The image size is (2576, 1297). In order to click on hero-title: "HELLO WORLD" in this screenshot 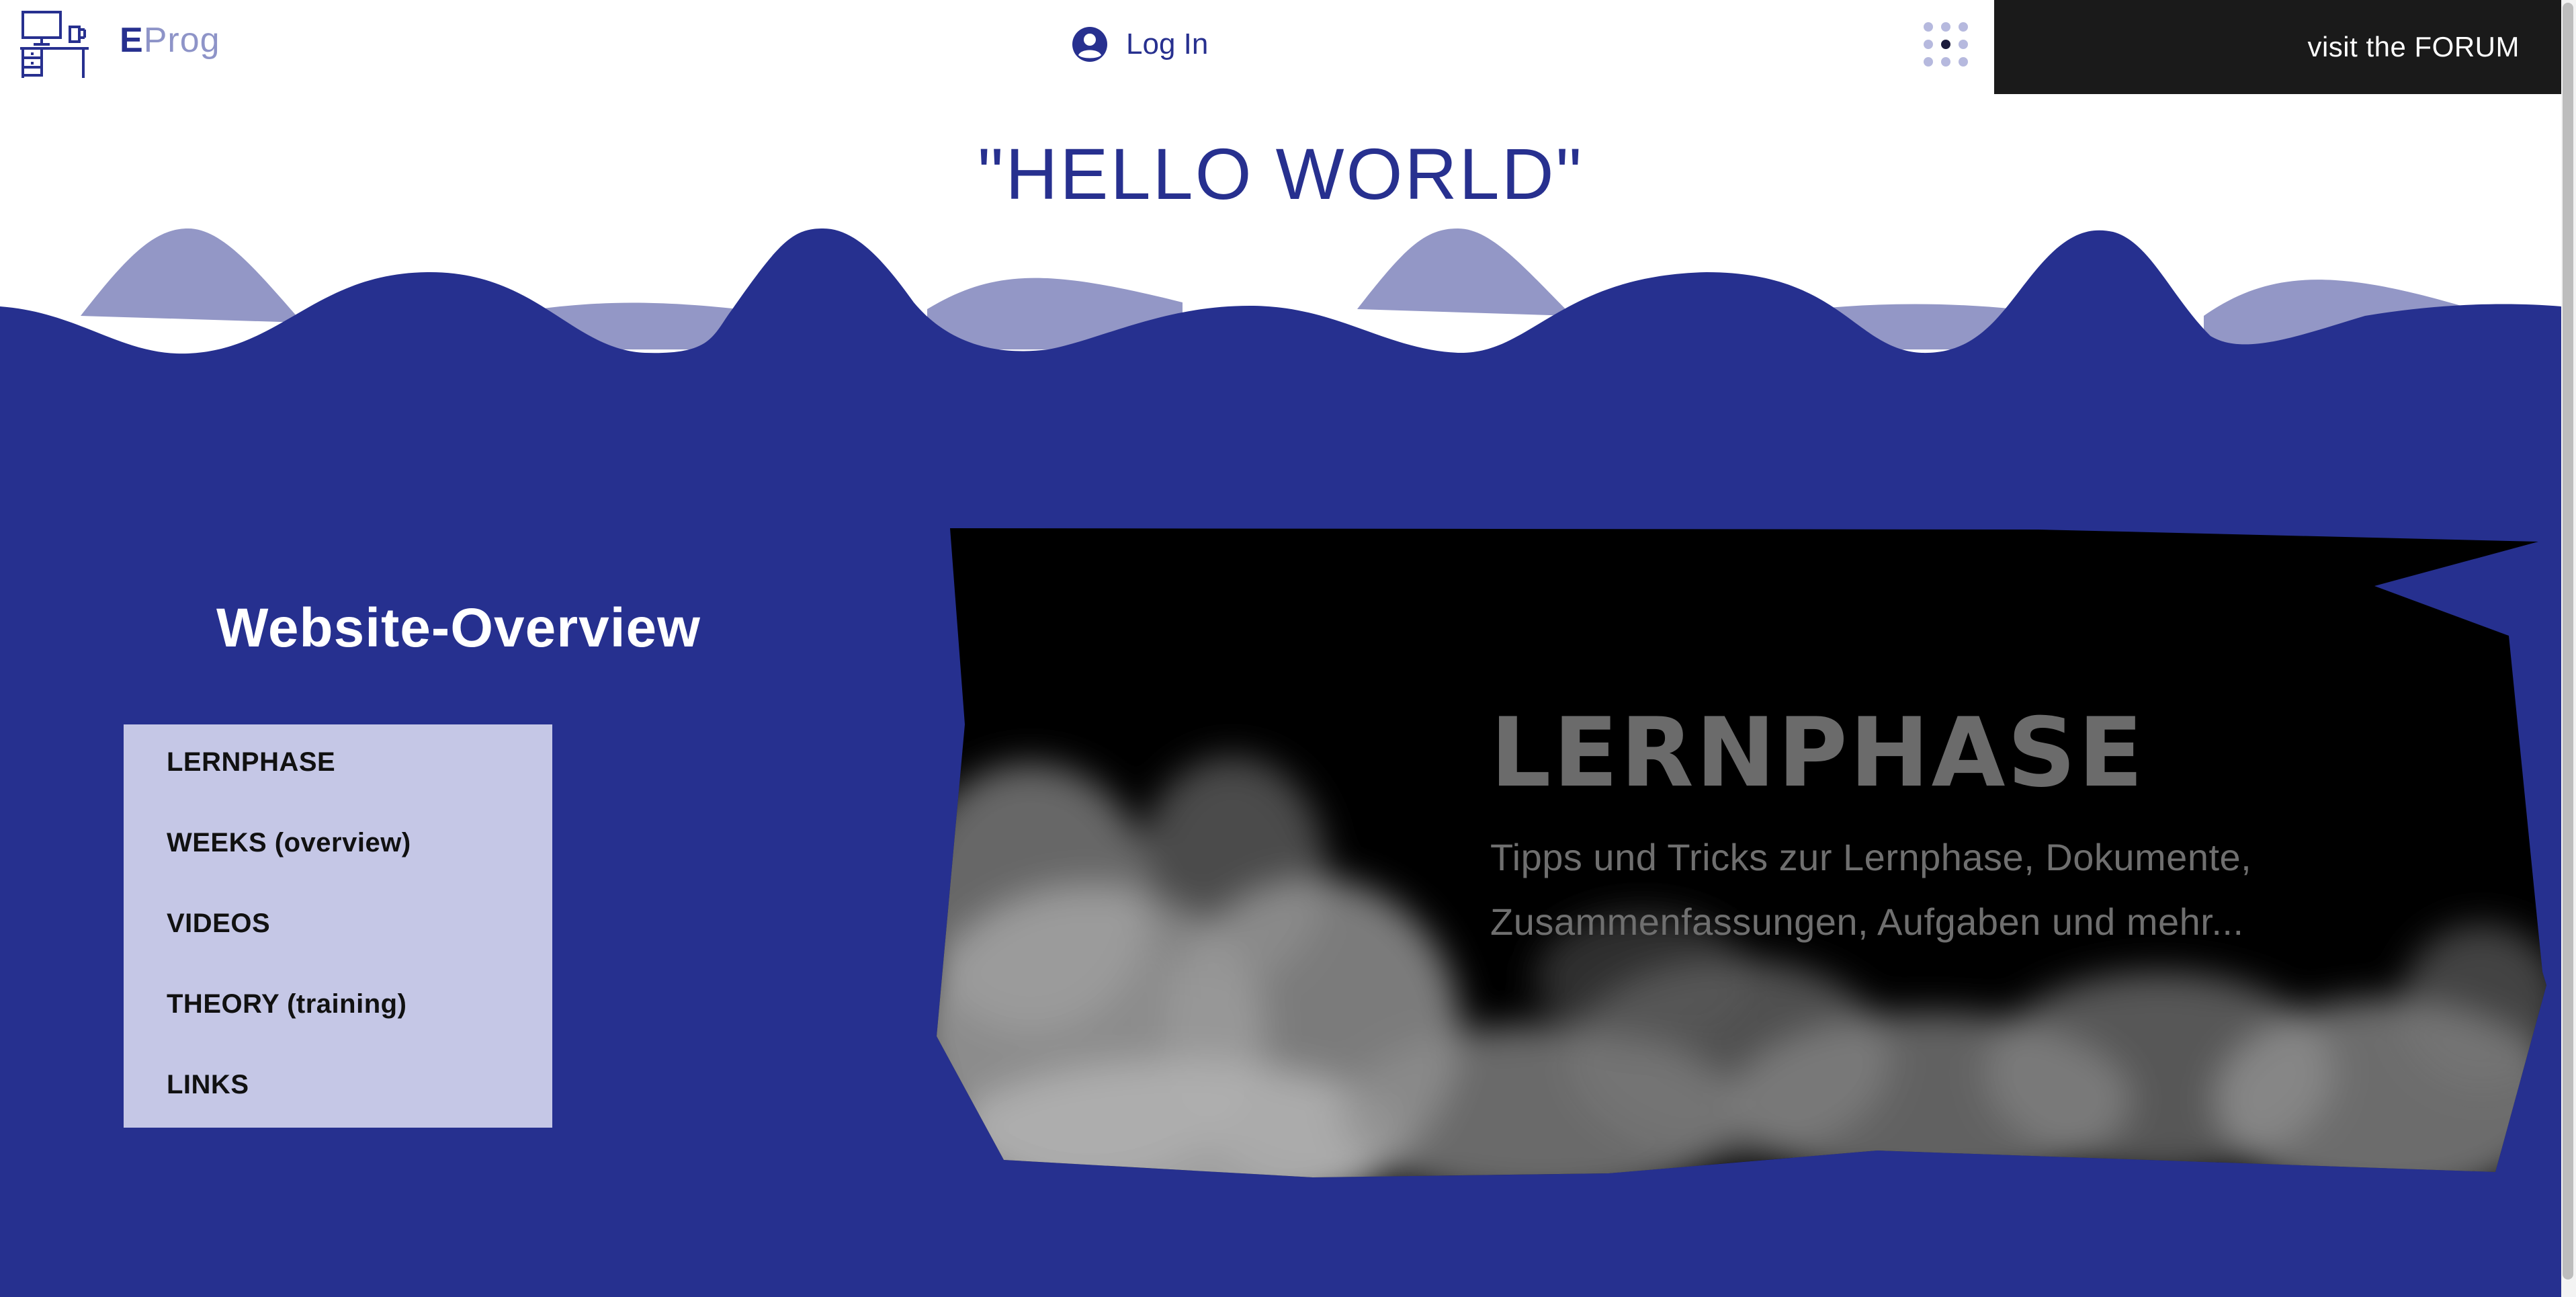, I will do `click(1281, 173)`.